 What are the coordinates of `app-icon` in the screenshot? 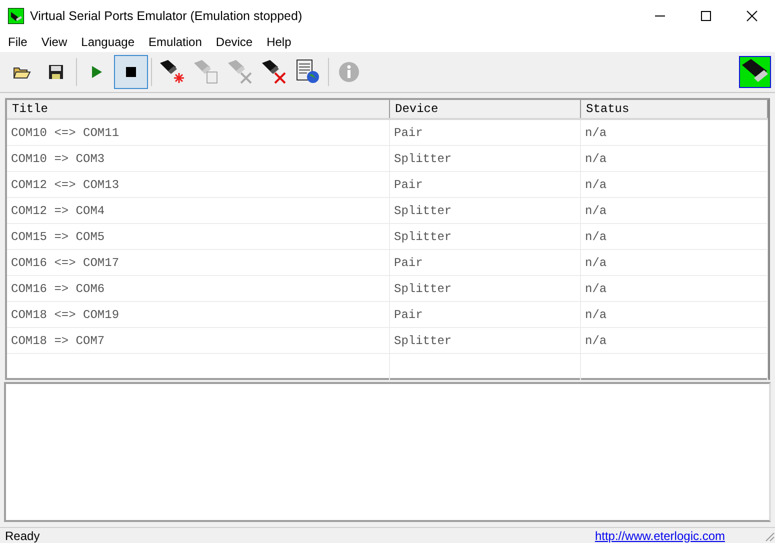 It's located at (16, 16).